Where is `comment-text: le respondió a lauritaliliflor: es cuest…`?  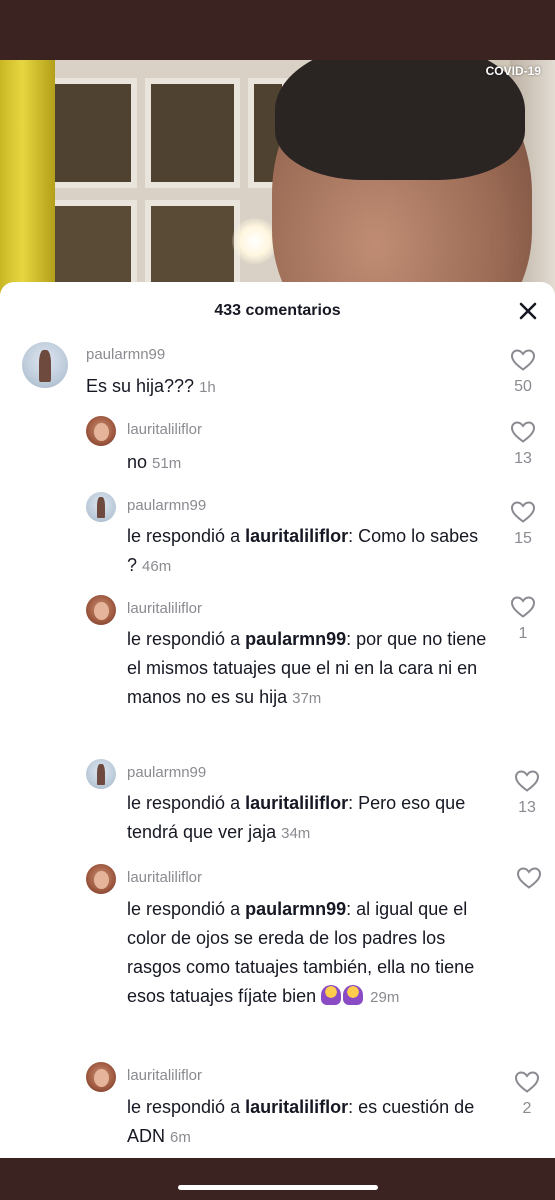 comment-text: le respondió a lauritaliliflor: es cuest… is located at coordinates (301, 1121).